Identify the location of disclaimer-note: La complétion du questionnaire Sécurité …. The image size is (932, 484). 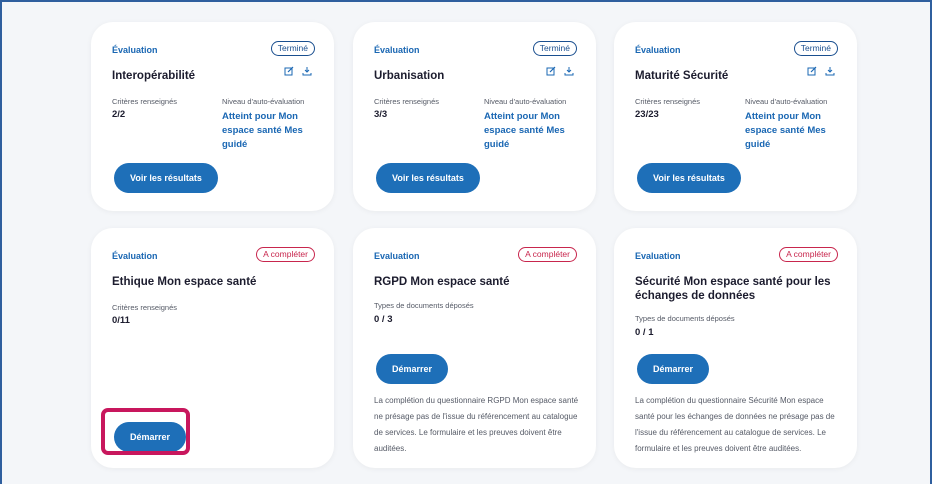
(735, 424).